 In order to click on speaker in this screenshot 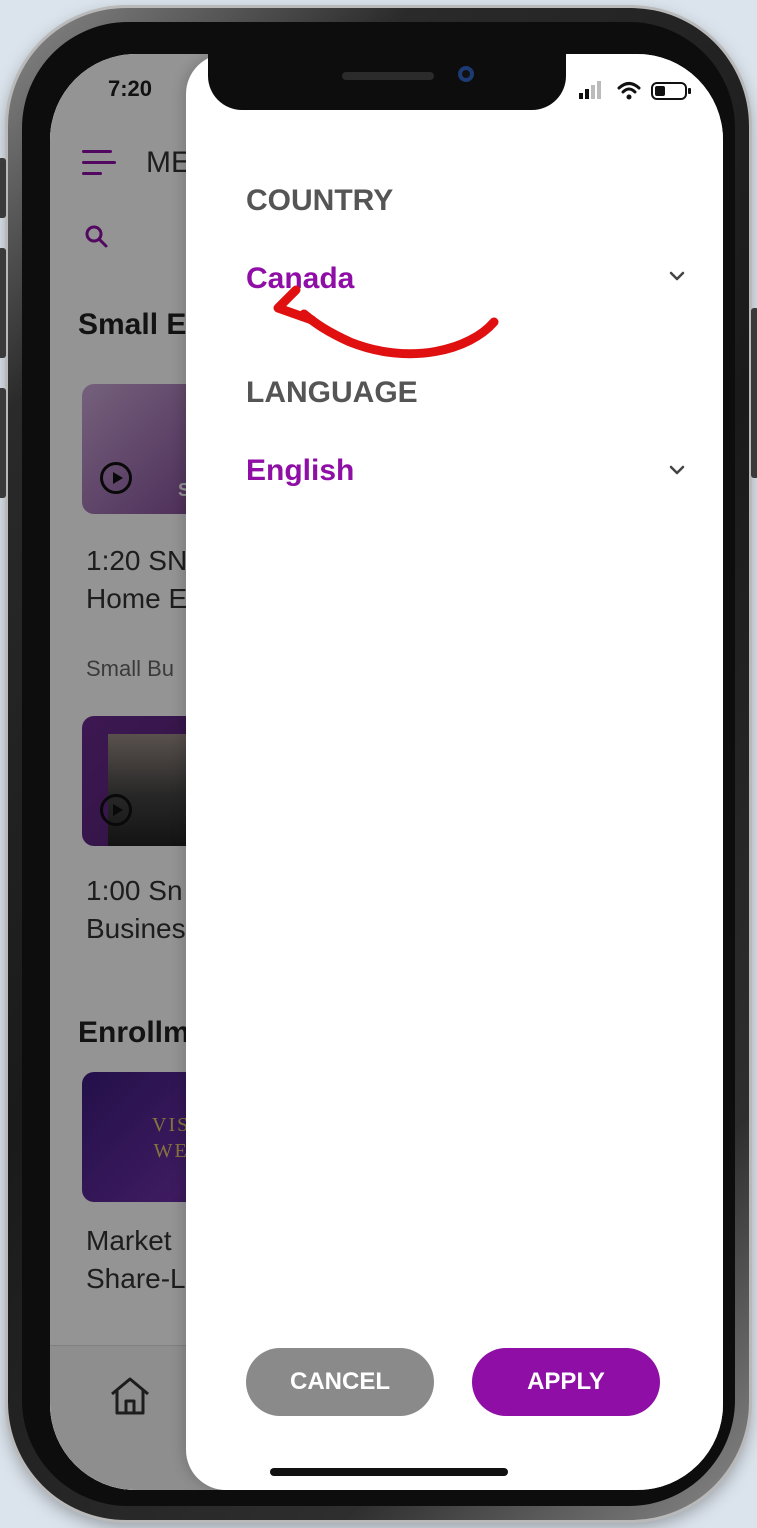, I will do `click(388, 76)`.